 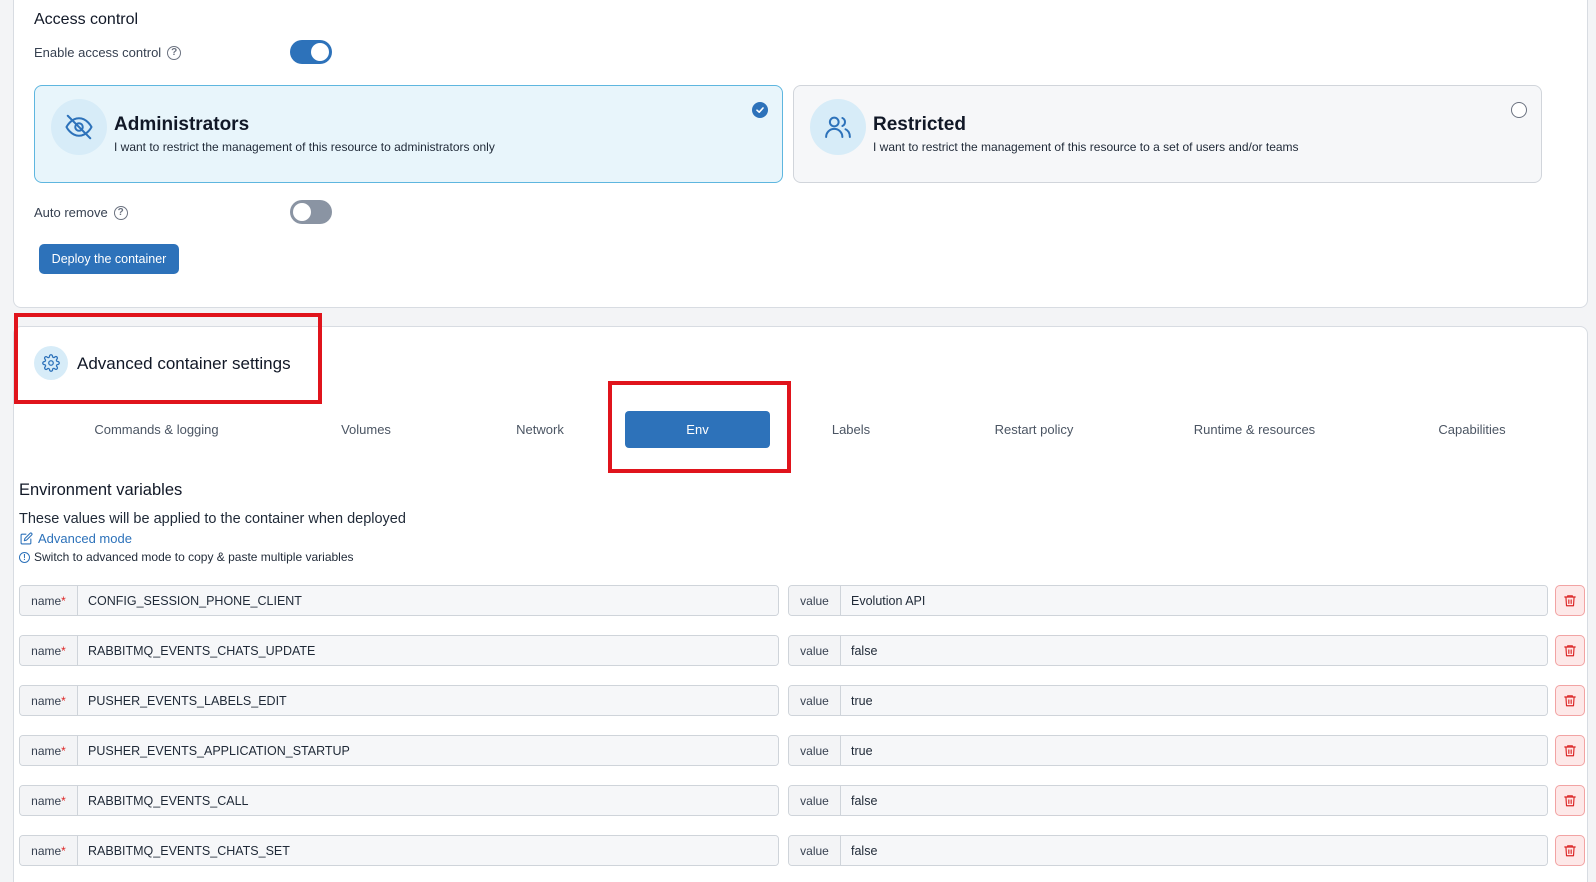 I want to click on advanced-mode-link: Advanced mode, so click(x=76, y=538).